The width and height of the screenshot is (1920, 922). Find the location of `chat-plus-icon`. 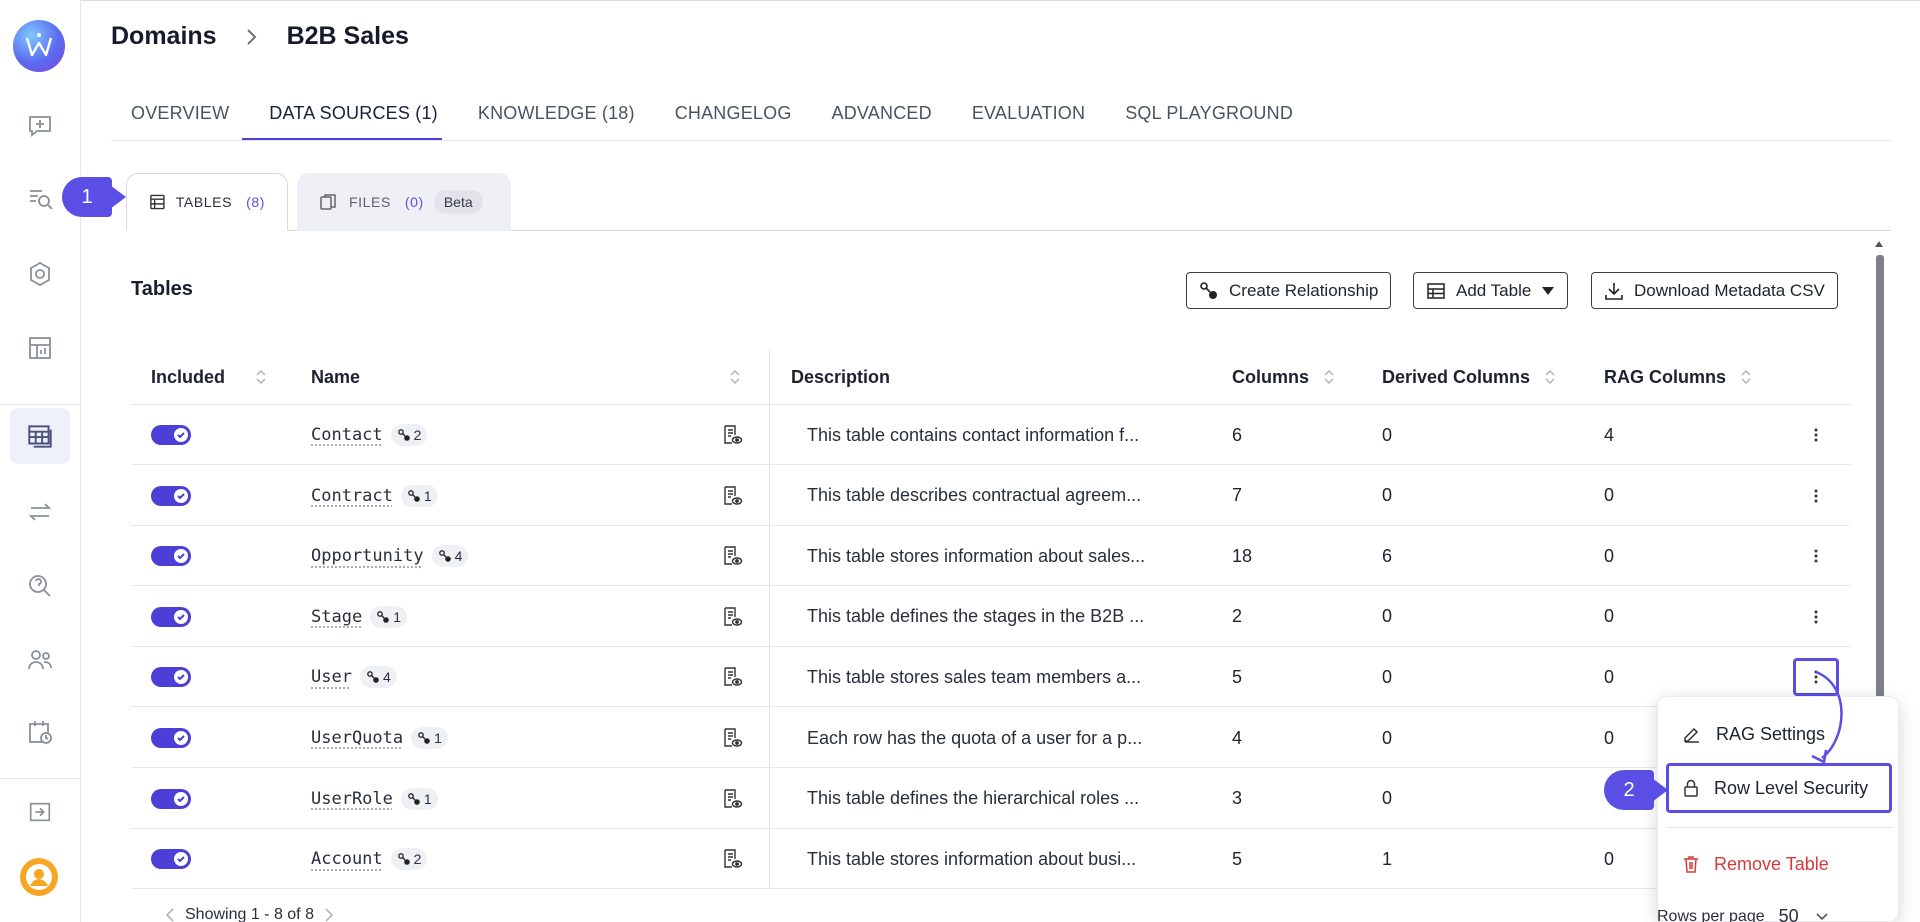

chat-plus-icon is located at coordinates (40, 126).